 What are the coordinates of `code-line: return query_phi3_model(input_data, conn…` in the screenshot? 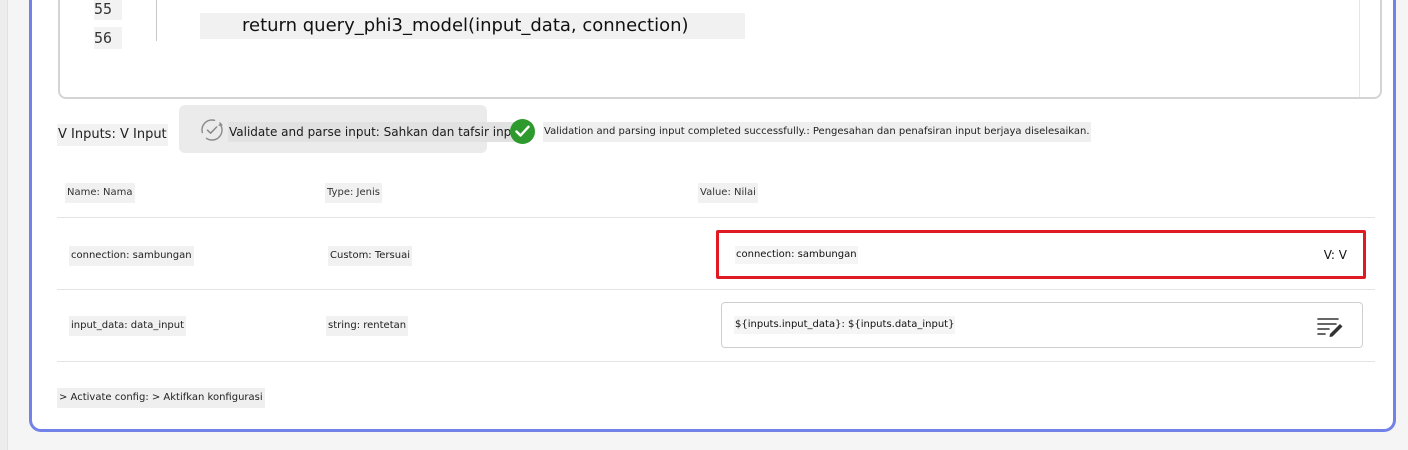 It's located at (472, 26).